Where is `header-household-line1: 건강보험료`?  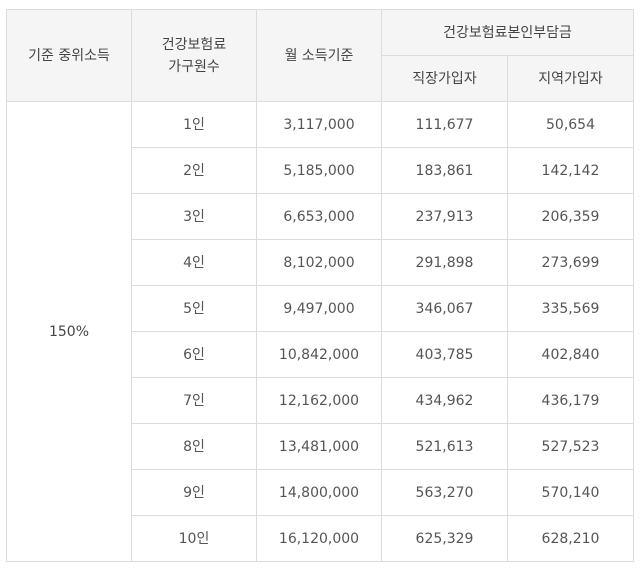 header-household-line1: 건강보험료 is located at coordinates (194, 44).